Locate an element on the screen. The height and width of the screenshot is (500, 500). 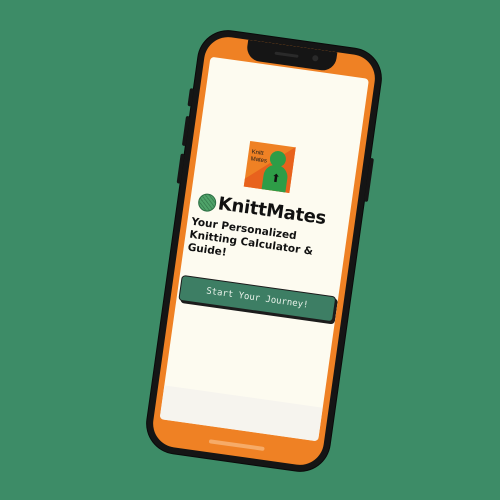
start-journey-button: Start Your Journey! is located at coordinates (257, 298).